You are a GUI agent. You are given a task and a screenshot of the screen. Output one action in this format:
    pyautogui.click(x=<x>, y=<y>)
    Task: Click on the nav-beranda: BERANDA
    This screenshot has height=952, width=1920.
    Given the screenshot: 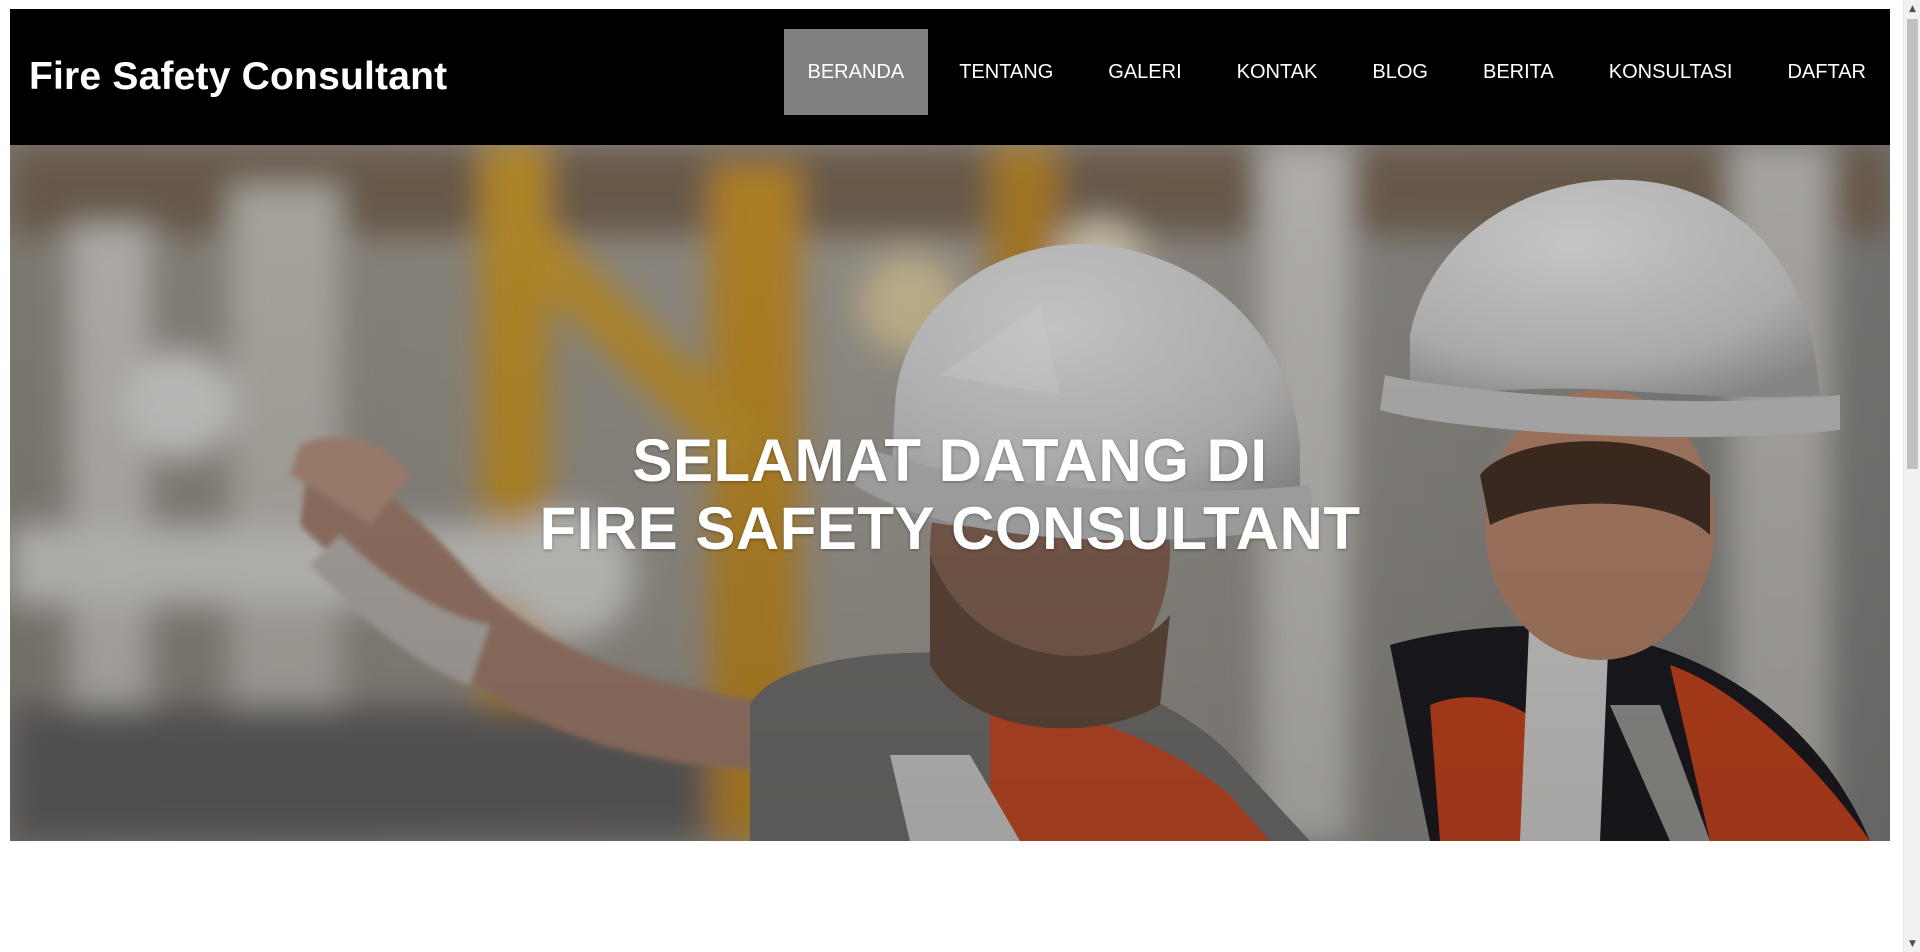 What is the action you would take?
    pyautogui.click(x=856, y=72)
    